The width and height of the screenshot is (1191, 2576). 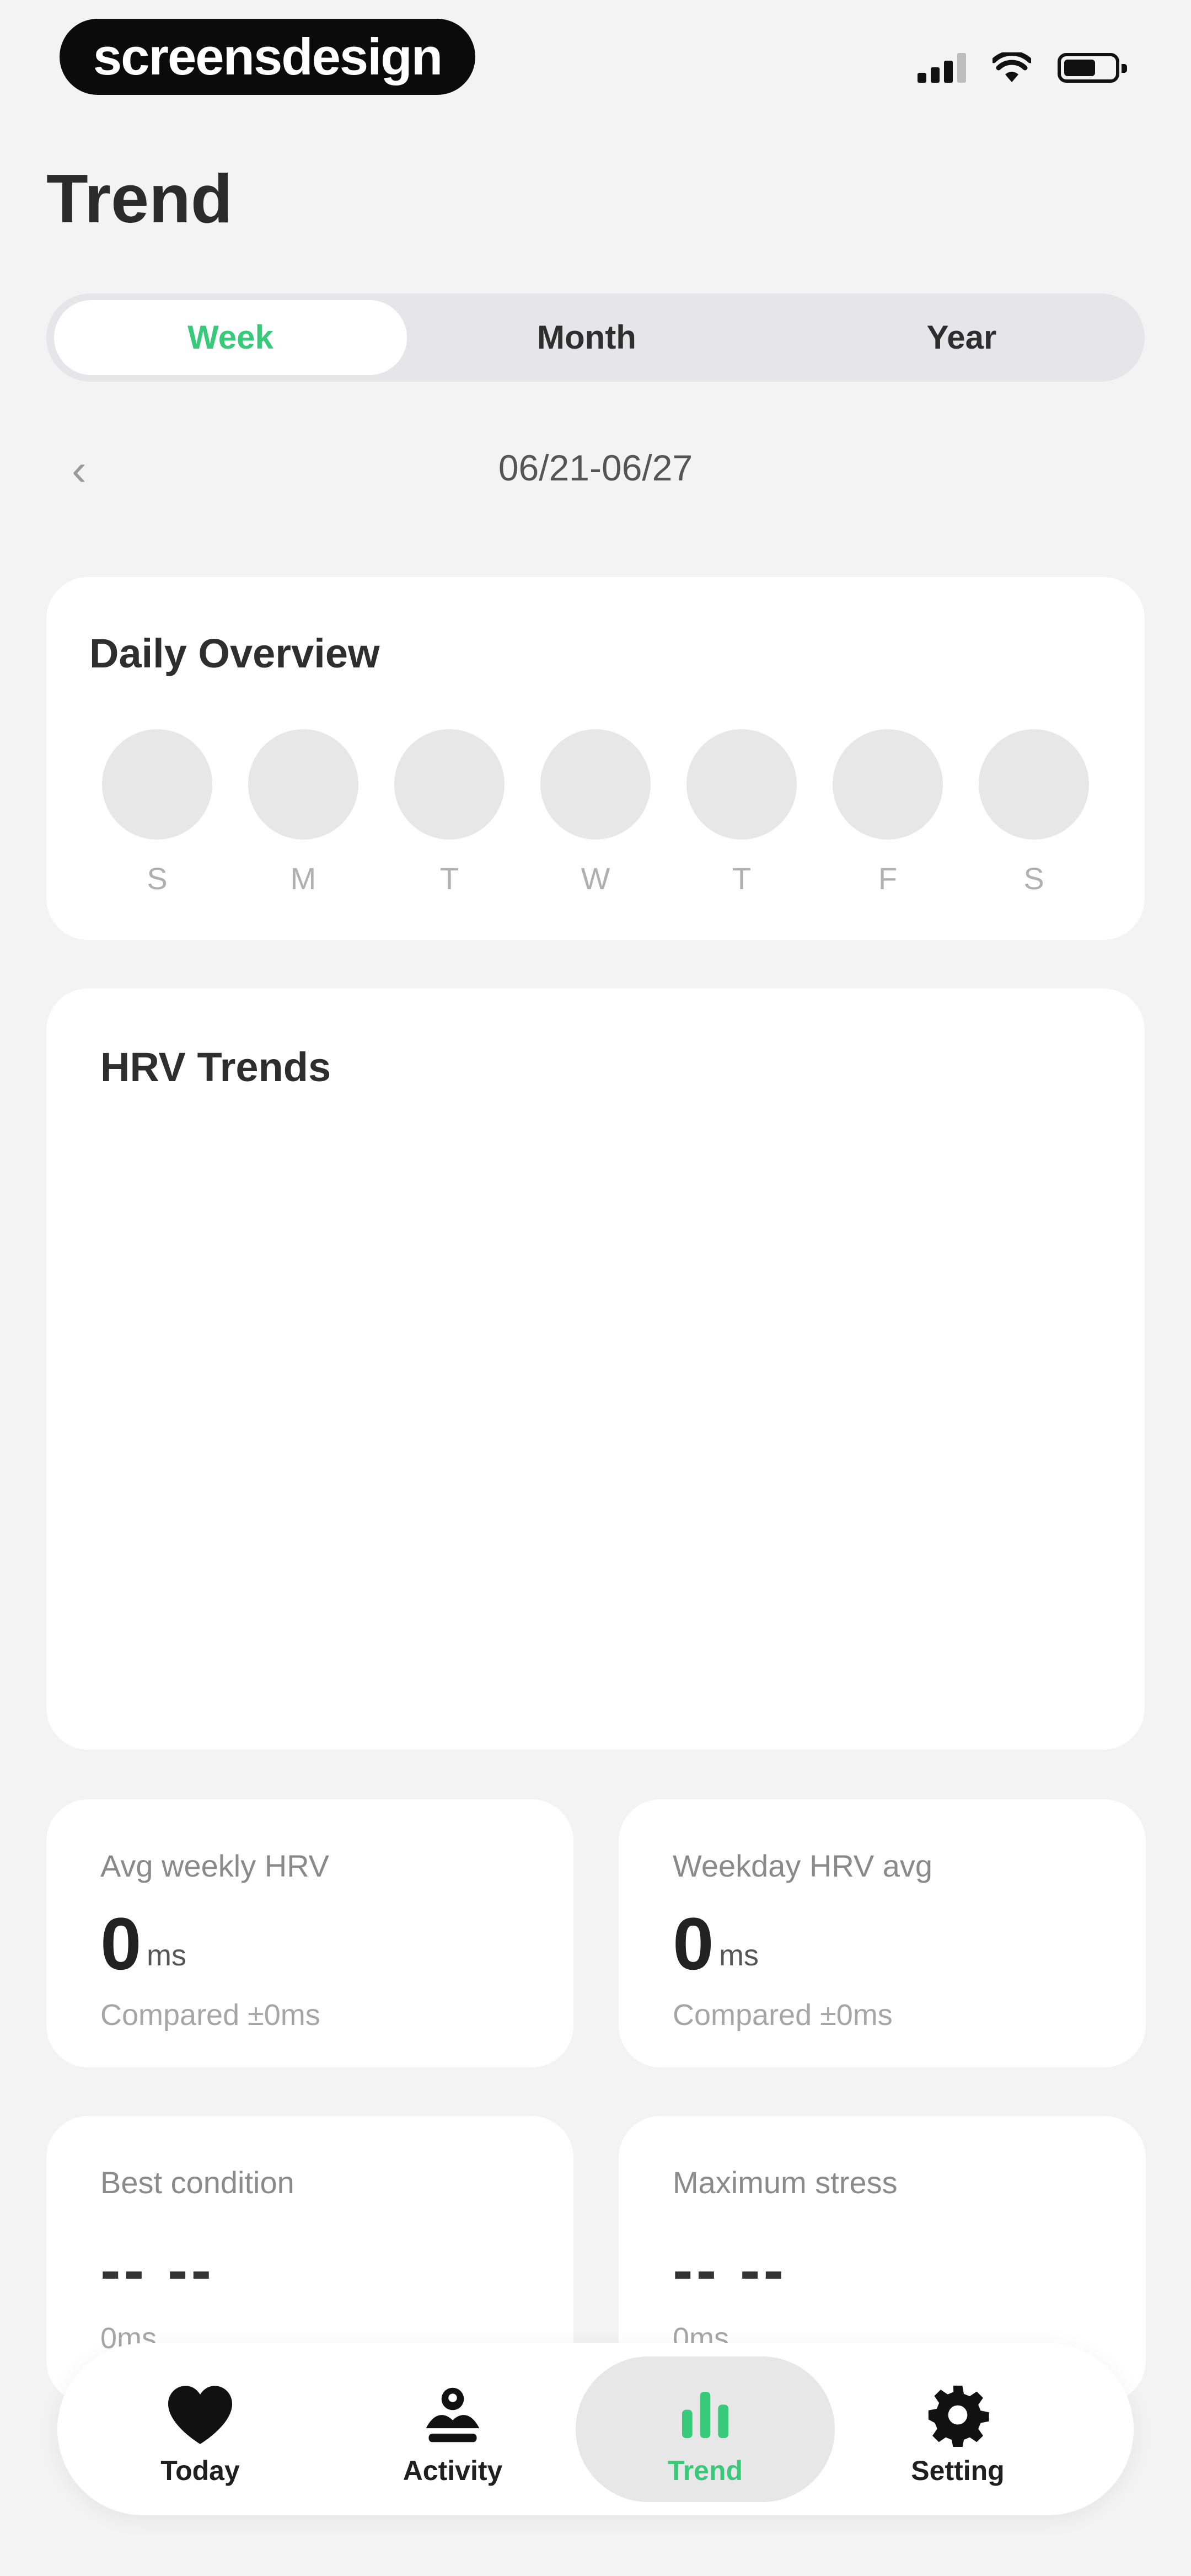 I want to click on stat-label: Weekday HRV avg, so click(x=803, y=1865).